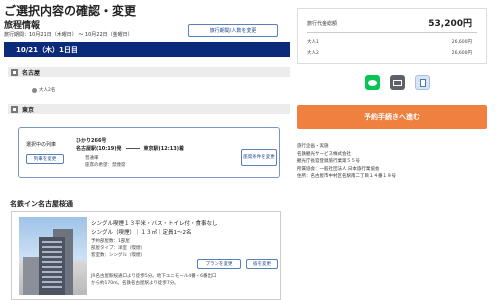  I want to click on price-line: 大人2 26,600円, so click(389, 53).